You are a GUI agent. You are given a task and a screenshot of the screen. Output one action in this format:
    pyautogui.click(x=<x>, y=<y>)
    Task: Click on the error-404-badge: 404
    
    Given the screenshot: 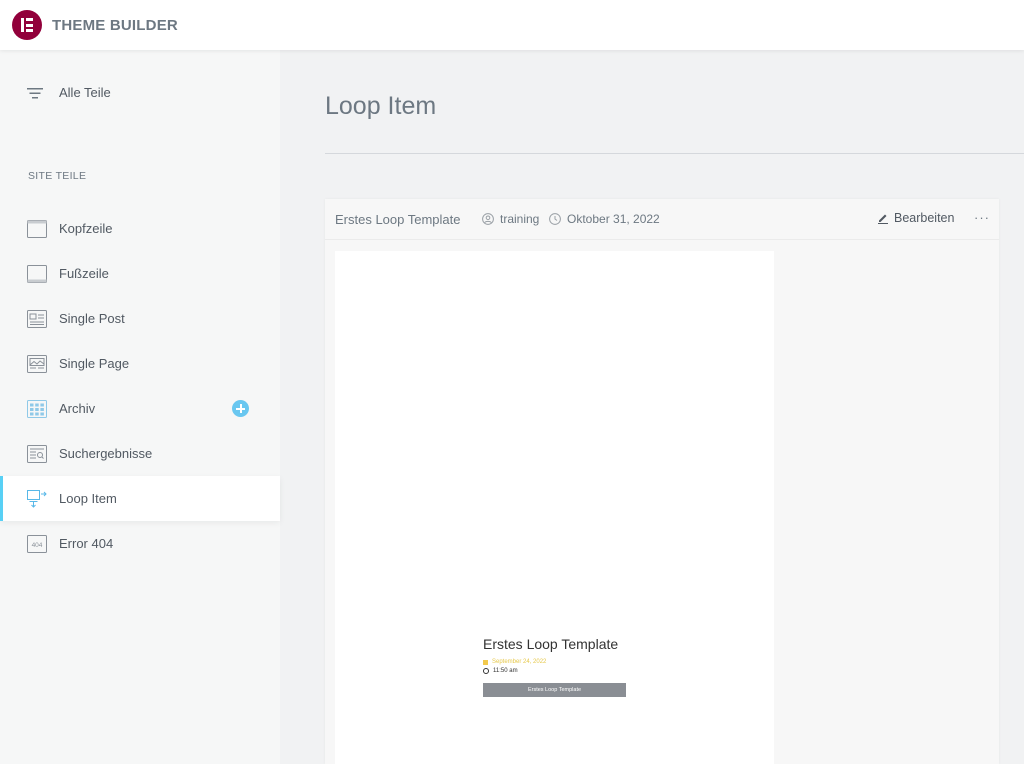 What is the action you would take?
    pyautogui.click(x=37, y=545)
    